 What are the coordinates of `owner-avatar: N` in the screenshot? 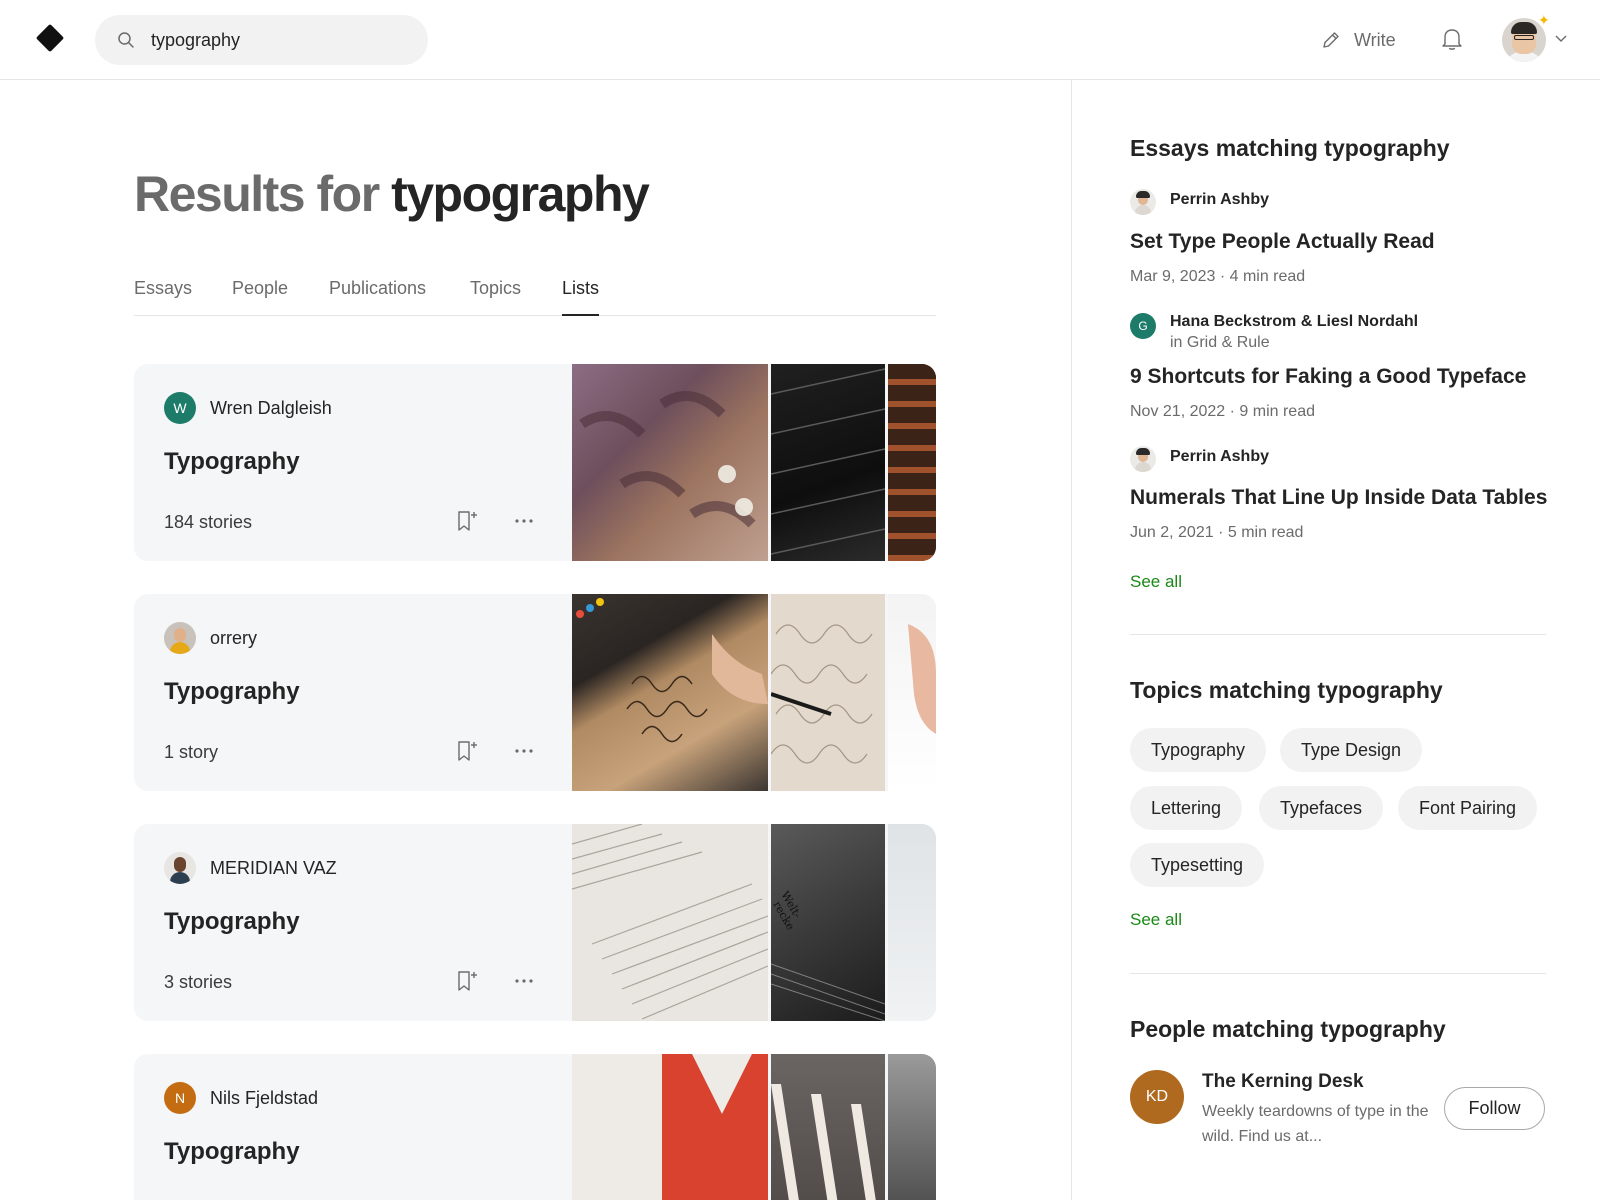 It's located at (180, 1098).